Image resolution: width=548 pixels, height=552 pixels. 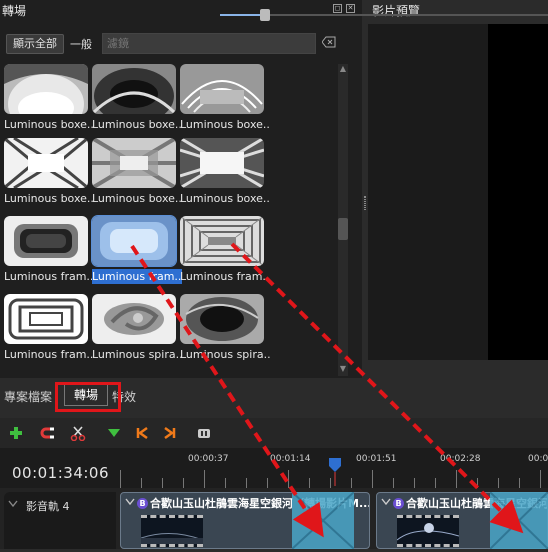 I want to click on show-all-button: 顯示全部, so click(x=35, y=44).